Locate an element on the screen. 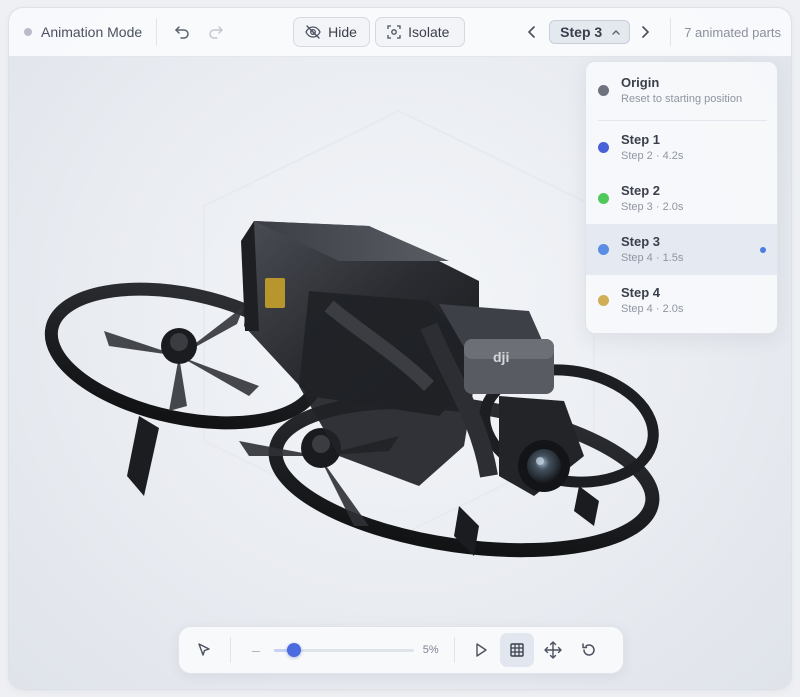 This screenshot has height=697, width=800. mode-indicator: Animation Mode is located at coordinates (83, 32).